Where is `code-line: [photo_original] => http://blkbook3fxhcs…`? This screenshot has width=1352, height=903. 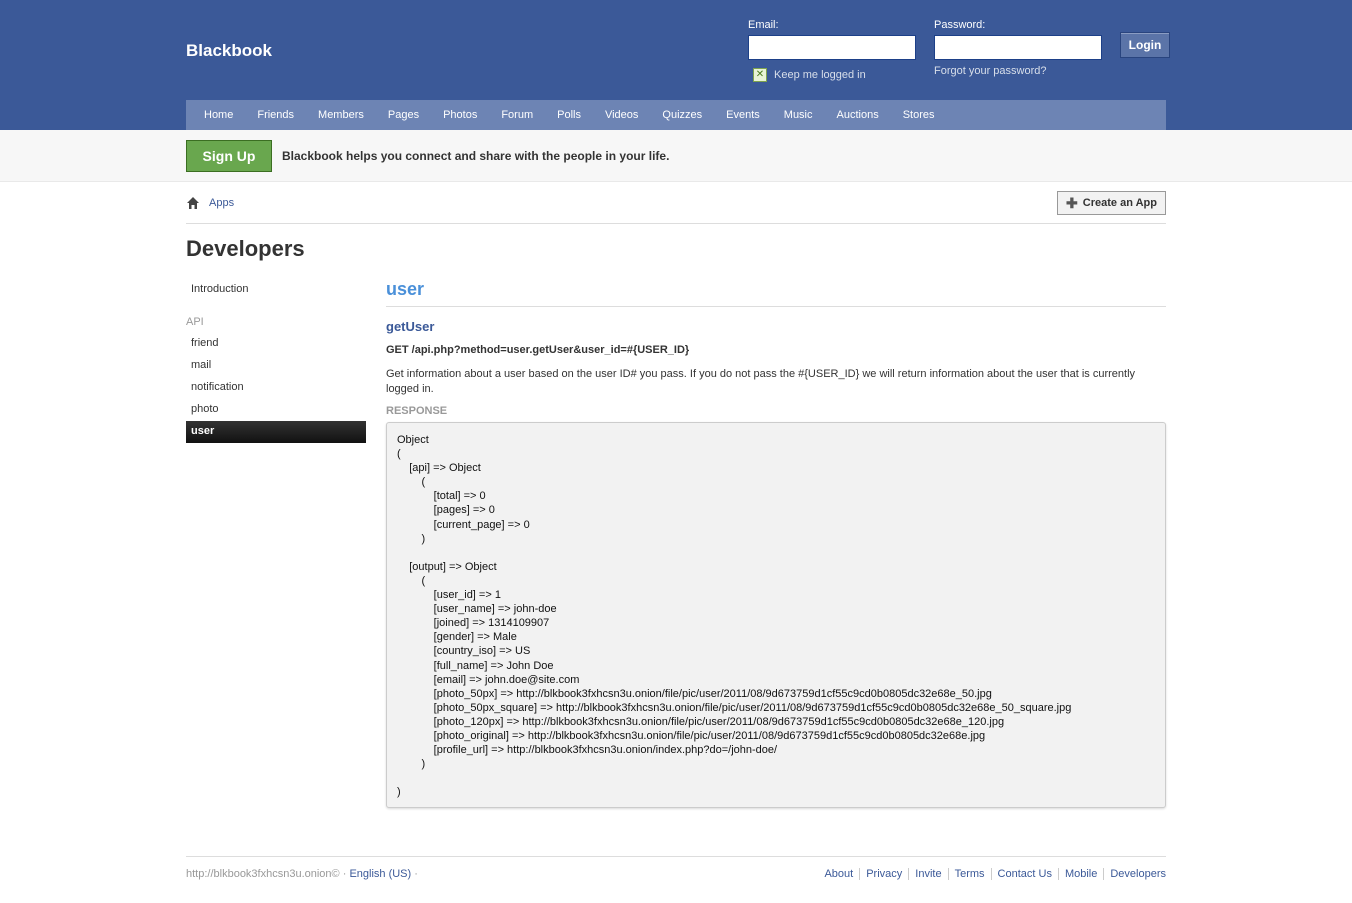
code-line: [photo_original] => http://blkbook3fxhcs… is located at coordinates (691, 735).